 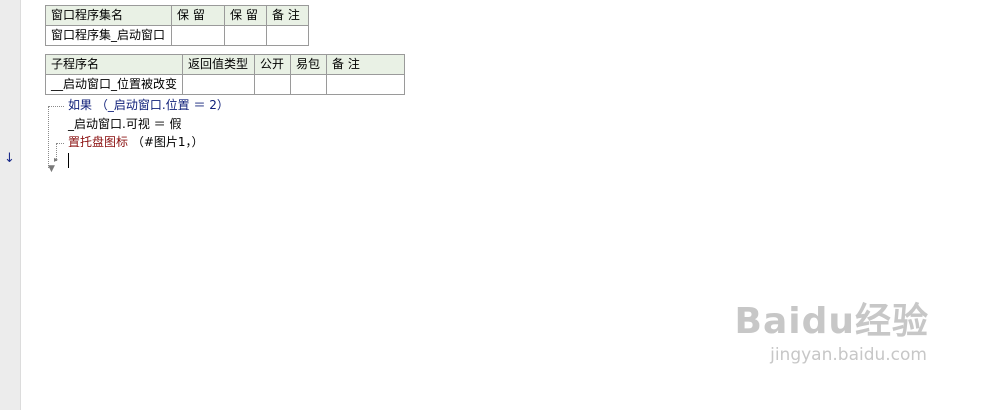 I want to click on watermark: Baidu经验 jingyan.baidu.com, so click(x=832, y=333).